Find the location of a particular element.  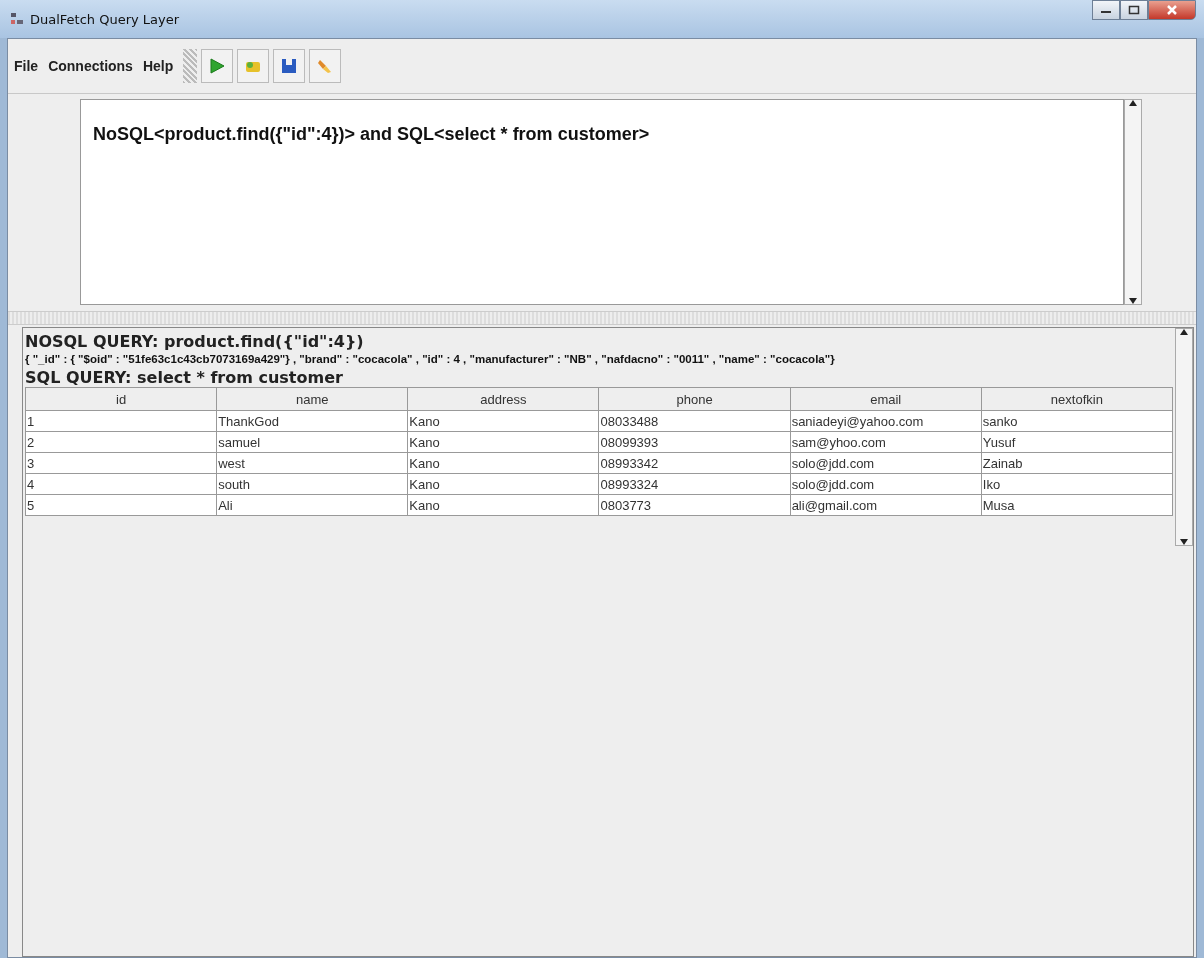

nosql-query-heading: NOSQL QUERY: product.find({"id":4}) is located at coordinates (195, 341).